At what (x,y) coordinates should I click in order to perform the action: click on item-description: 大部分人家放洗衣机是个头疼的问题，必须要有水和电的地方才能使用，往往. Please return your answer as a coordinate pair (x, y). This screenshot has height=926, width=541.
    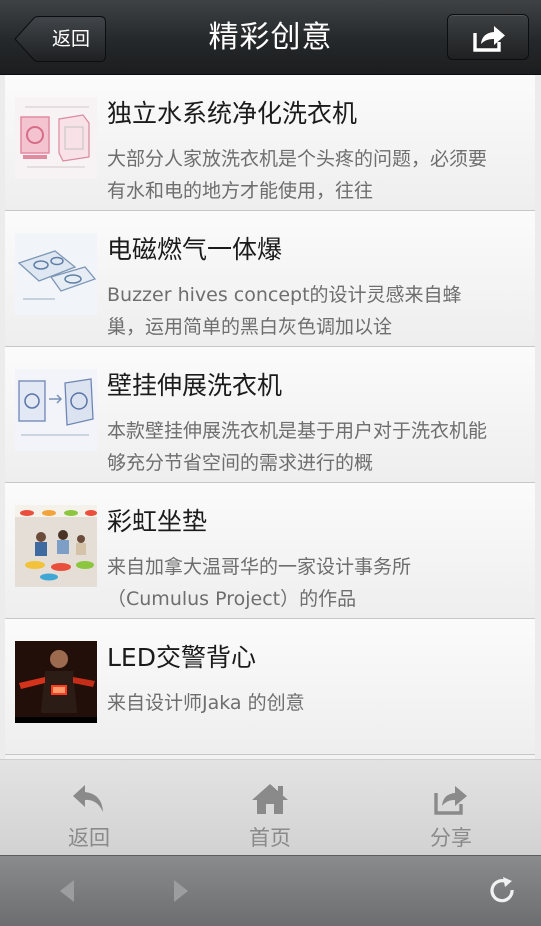
    Looking at the image, I should click on (297, 175).